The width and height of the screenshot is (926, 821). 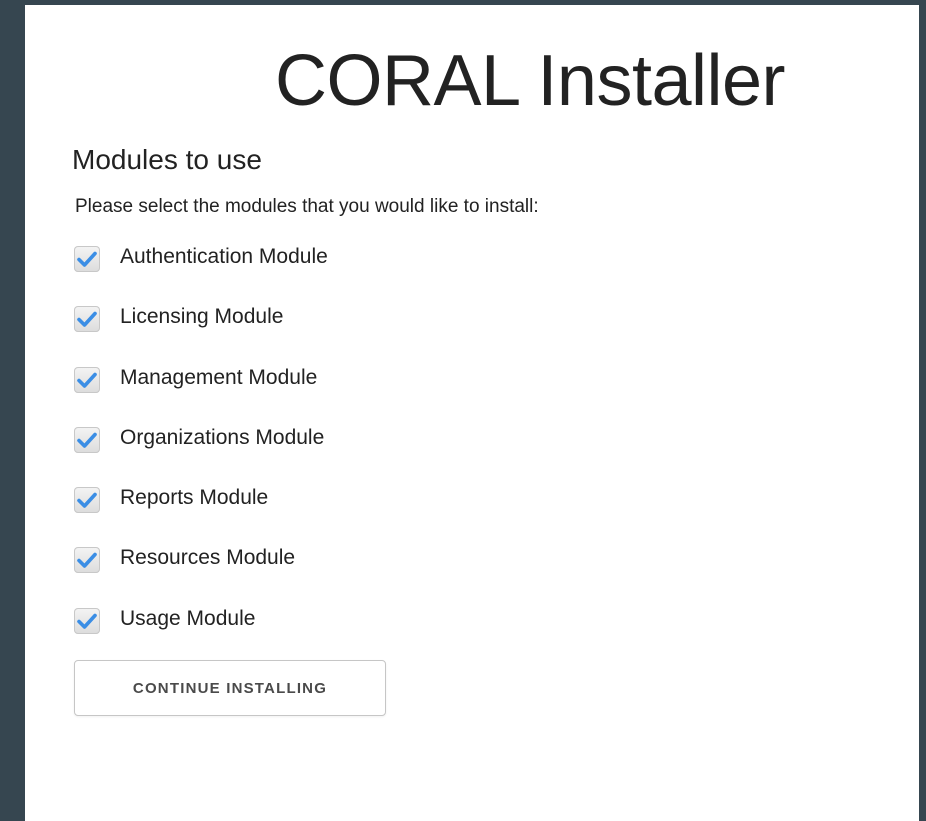 I want to click on module-item-usage: Usage Module, so click(x=201, y=630).